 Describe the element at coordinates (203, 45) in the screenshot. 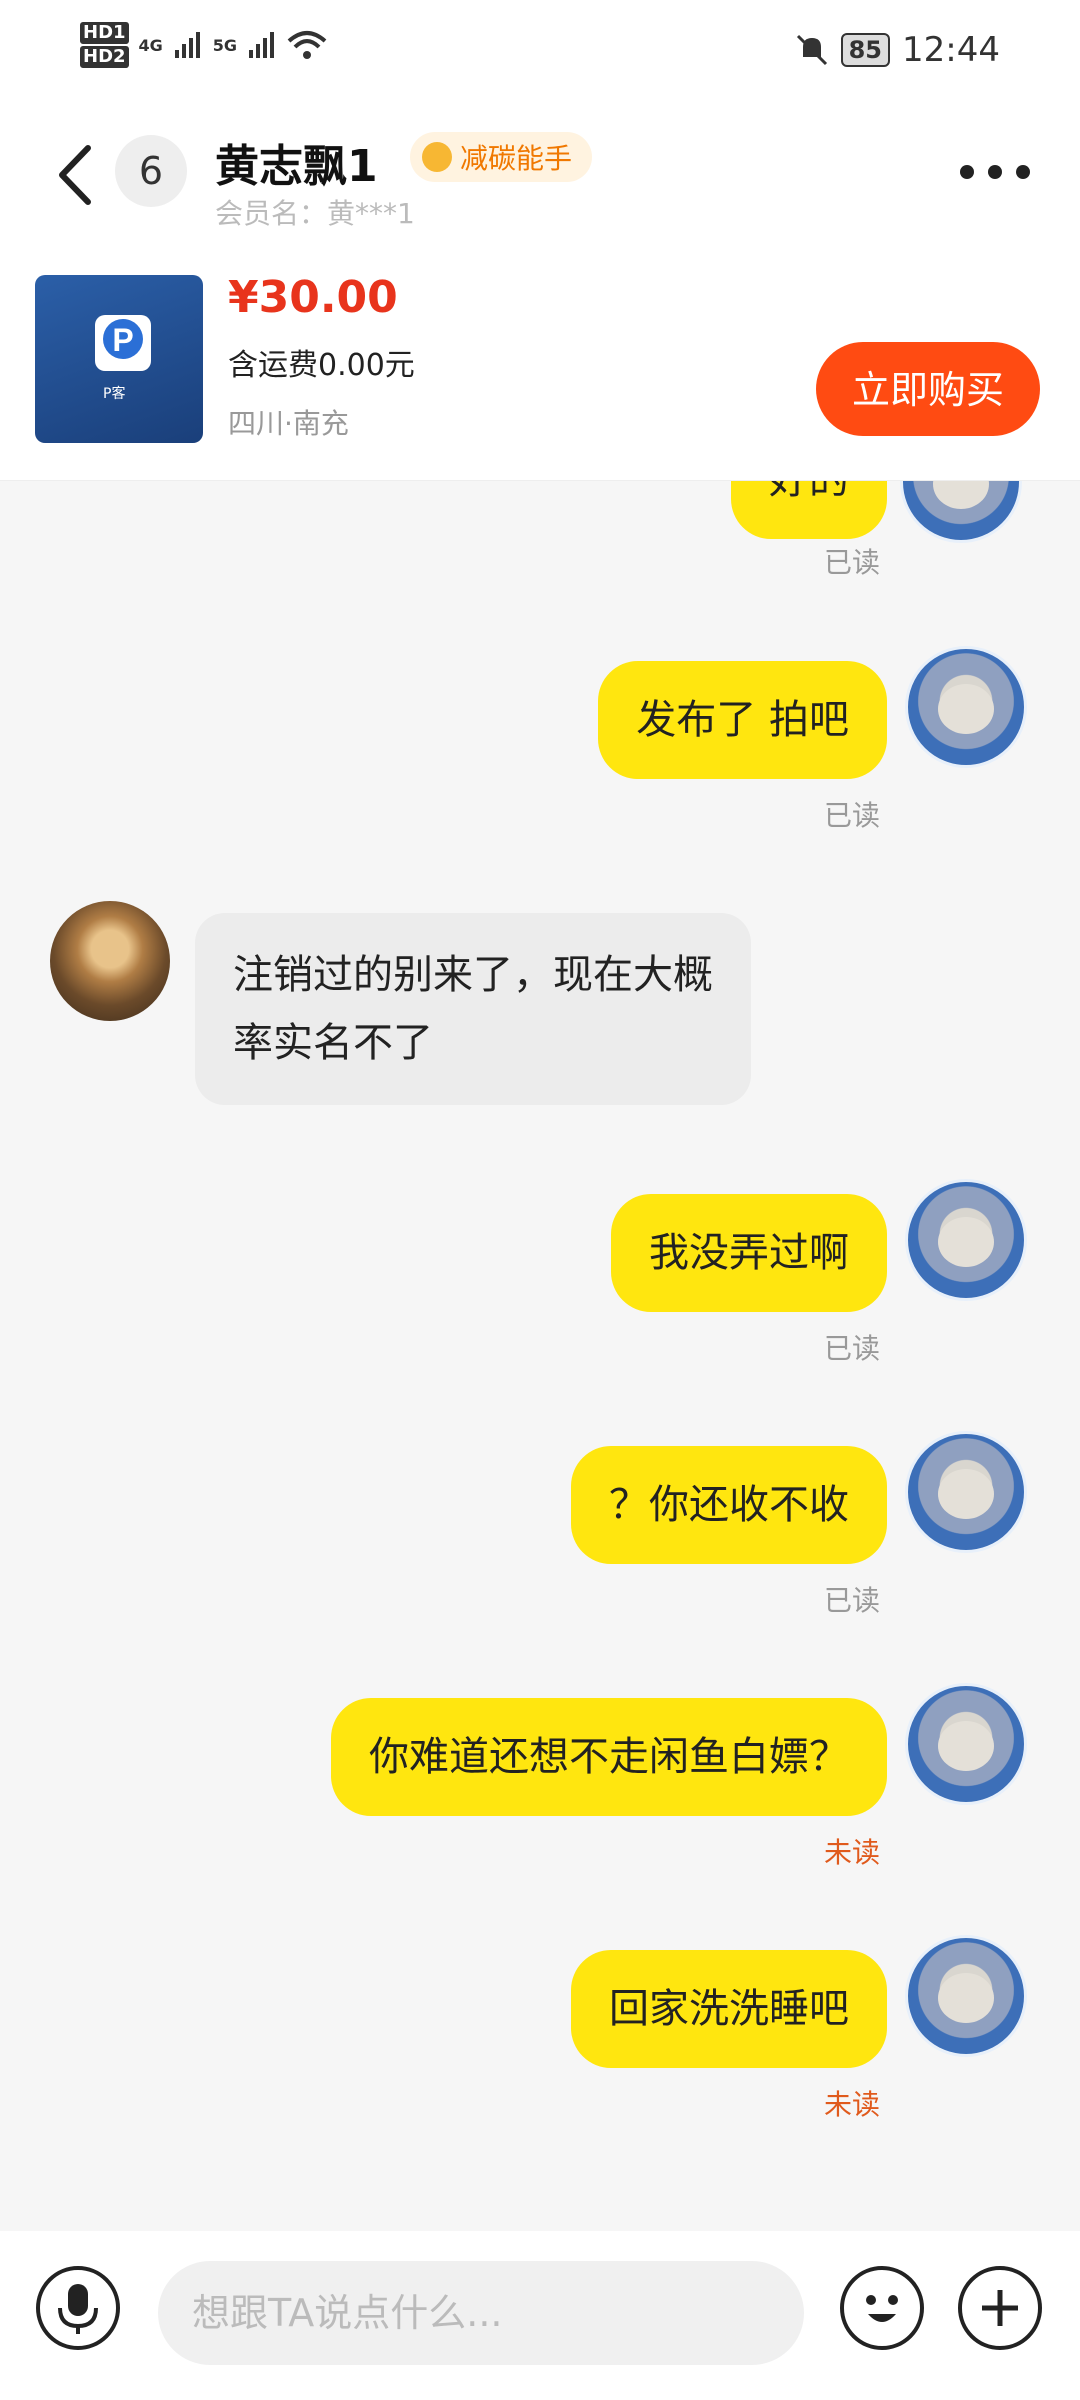

I see `signal-indicators: HD1 HD2 4G 5G` at that location.